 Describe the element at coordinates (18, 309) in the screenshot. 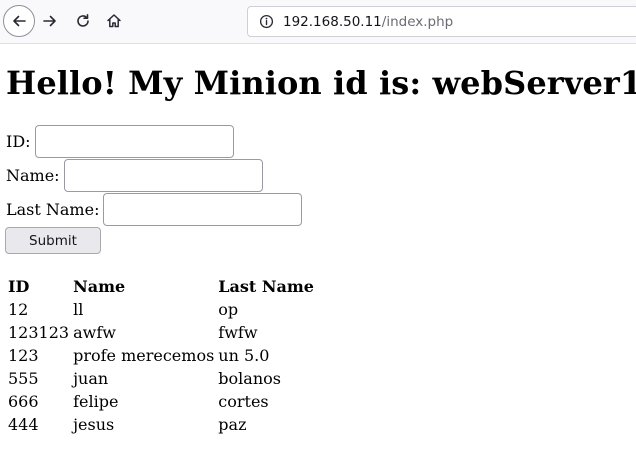

I see `cell-id: 12` at that location.